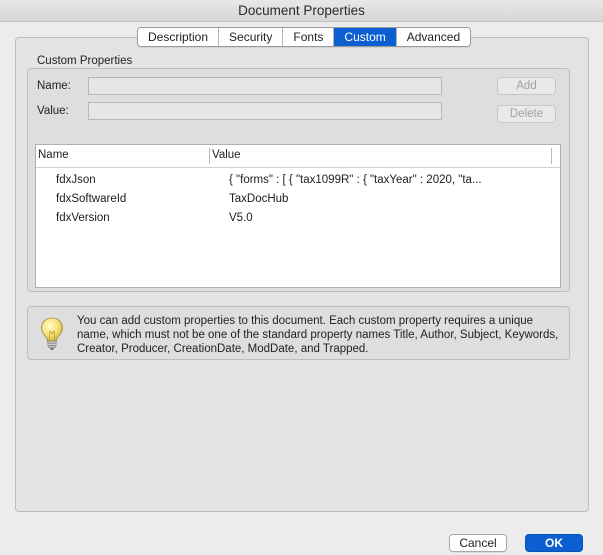  What do you see at coordinates (265, 111) in the screenshot?
I see `value-input` at bounding box center [265, 111].